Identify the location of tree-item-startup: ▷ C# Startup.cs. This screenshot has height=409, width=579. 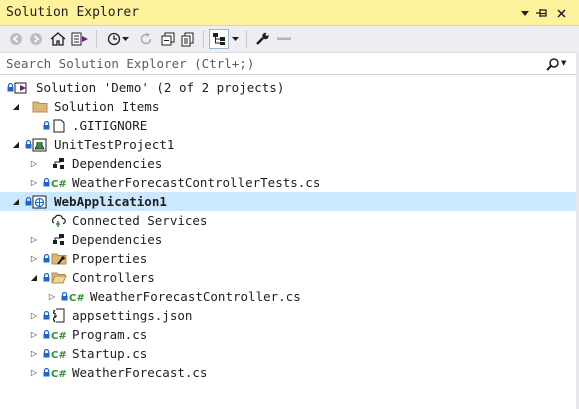
(288, 353).